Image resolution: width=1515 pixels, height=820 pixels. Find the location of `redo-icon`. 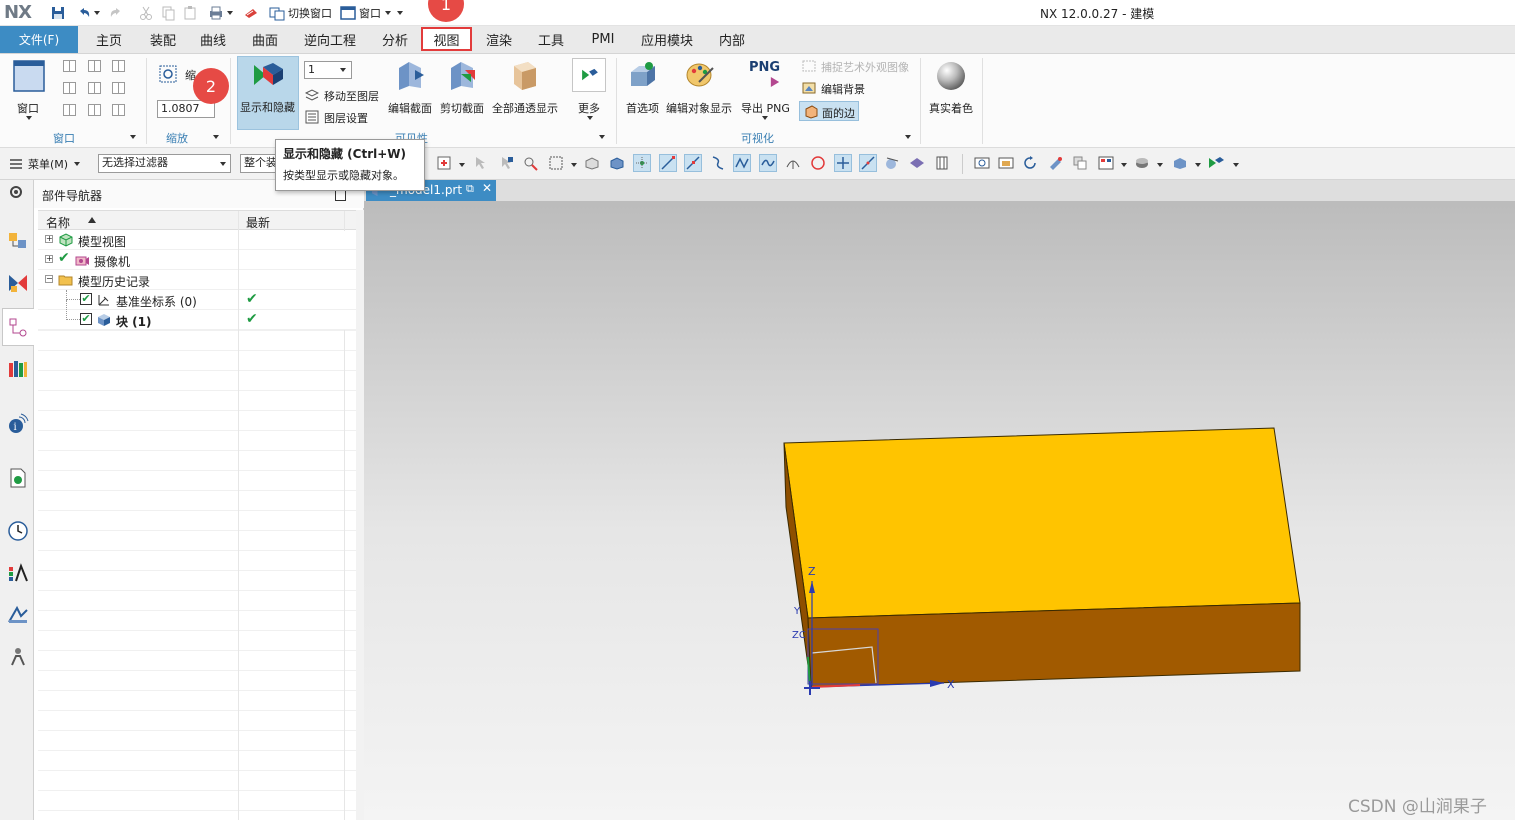

redo-icon is located at coordinates (116, 13).